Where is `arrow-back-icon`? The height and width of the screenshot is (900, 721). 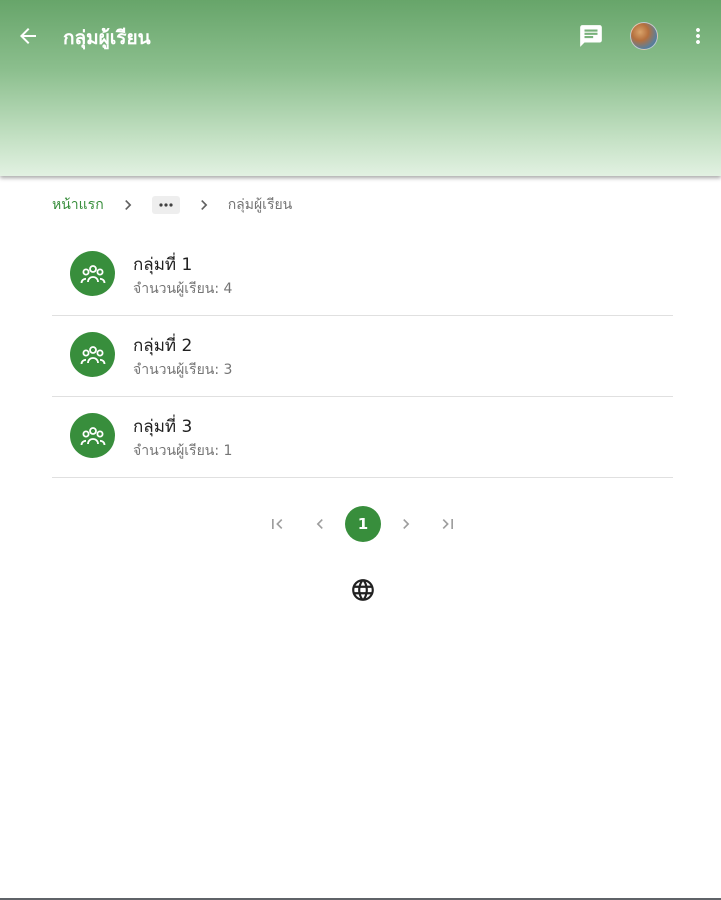
arrow-back-icon is located at coordinates (28, 36).